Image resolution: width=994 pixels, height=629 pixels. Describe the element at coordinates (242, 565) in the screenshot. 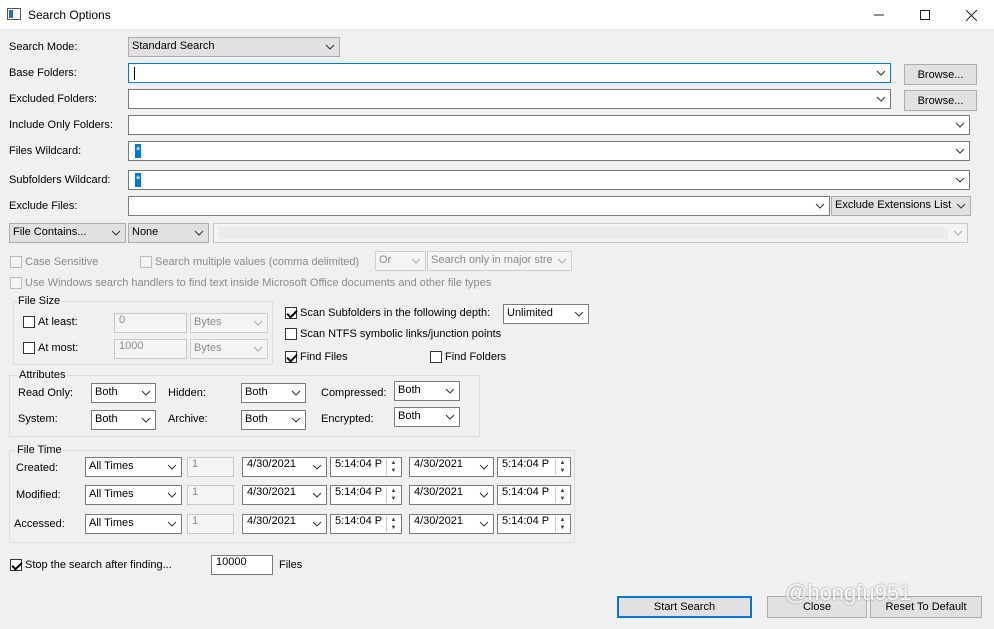

I see `stop-after-input: 10000` at that location.